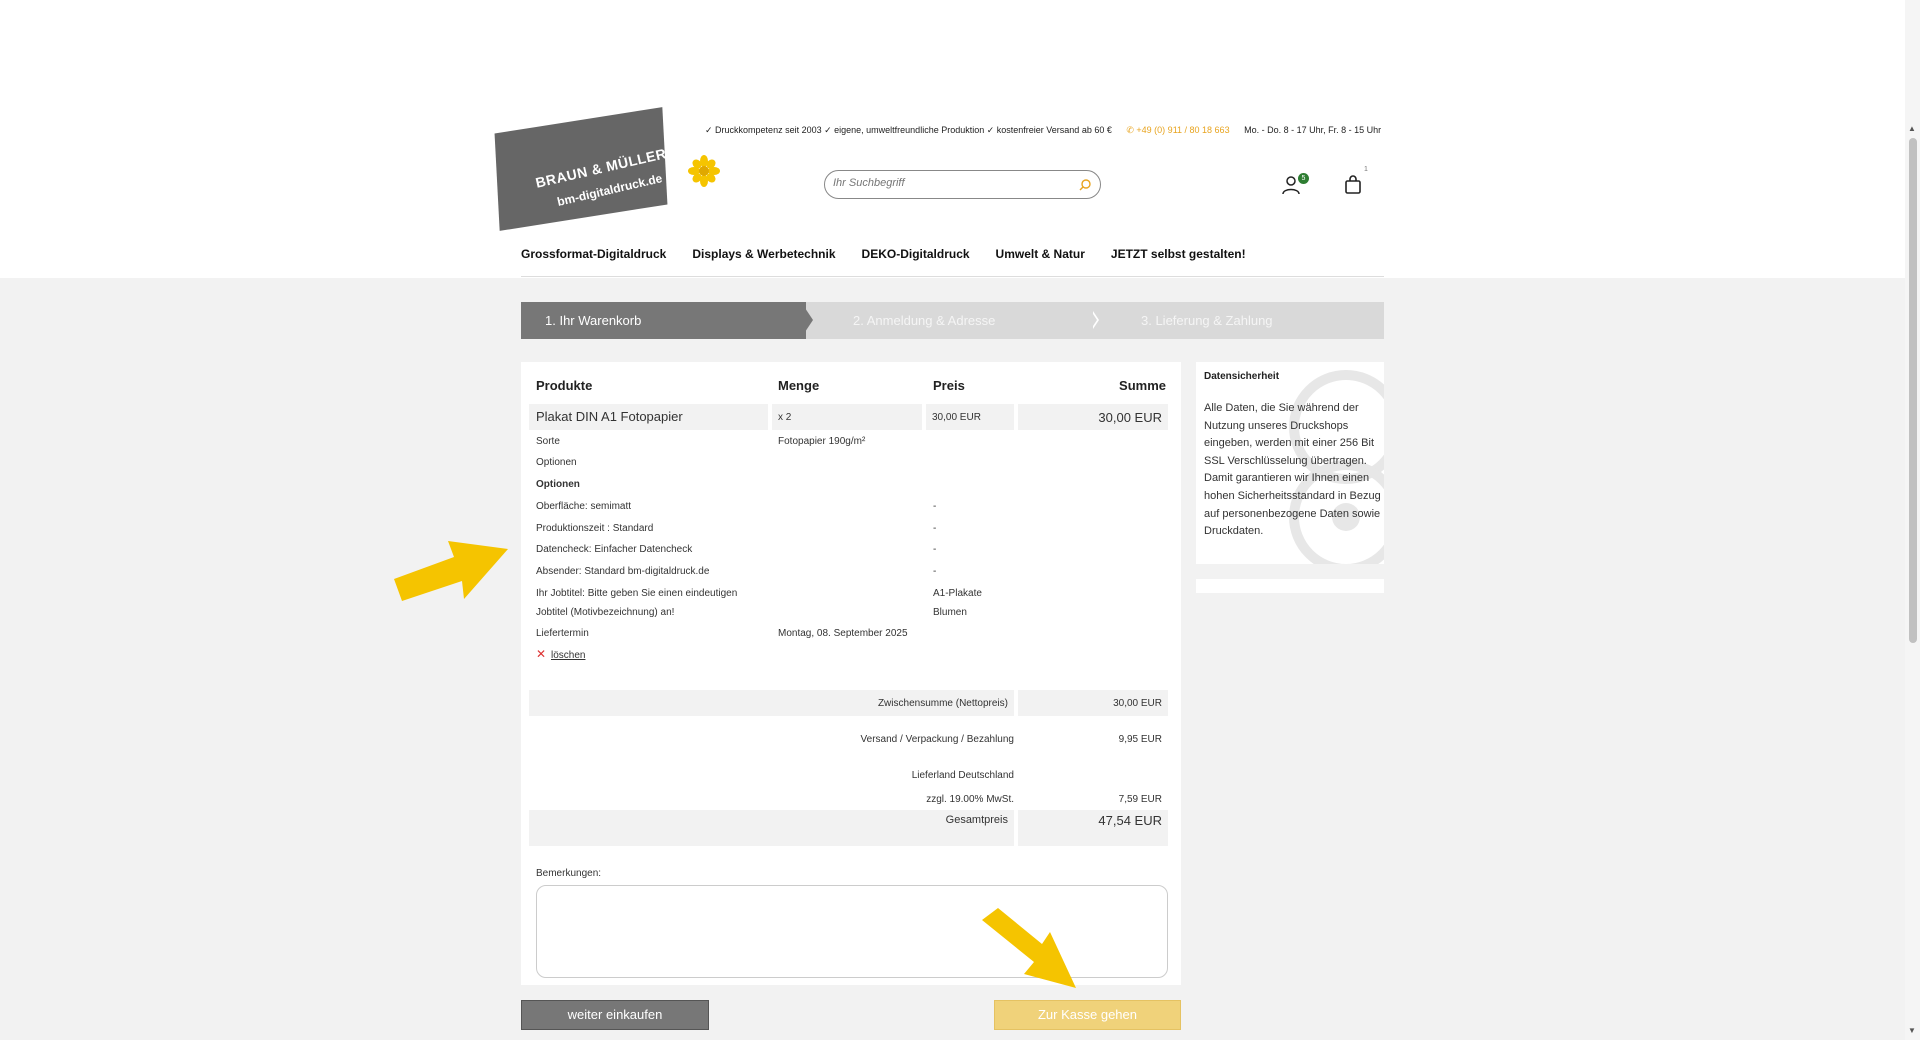 This screenshot has height=1040, width=1920. What do you see at coordinates (623, 571) in the screenshot?
I see `option-label: Absender: Standard bm-digitaldruck.de` at bounding box center [623, 571].